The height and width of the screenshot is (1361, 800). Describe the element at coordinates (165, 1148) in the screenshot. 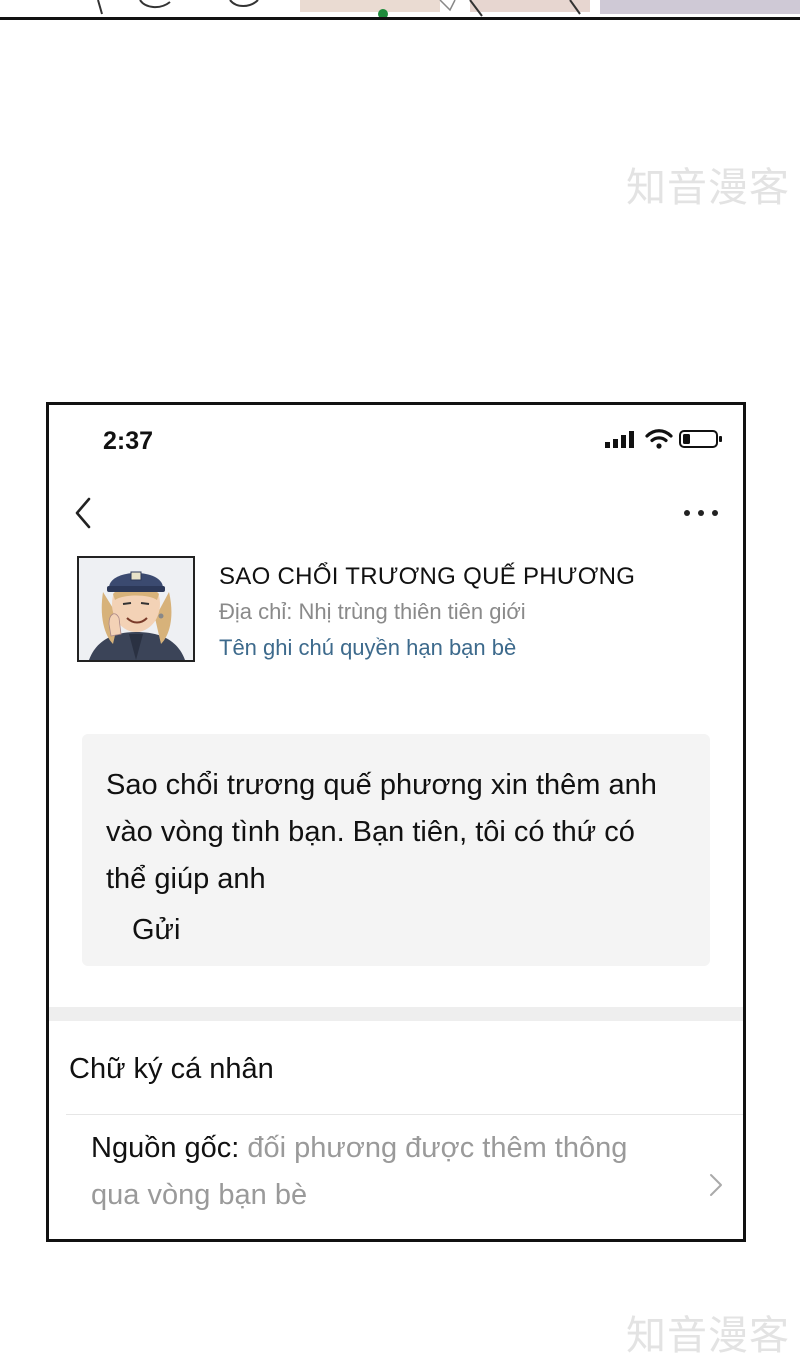

I see `source-label: Nguồn gốc:` at that location.